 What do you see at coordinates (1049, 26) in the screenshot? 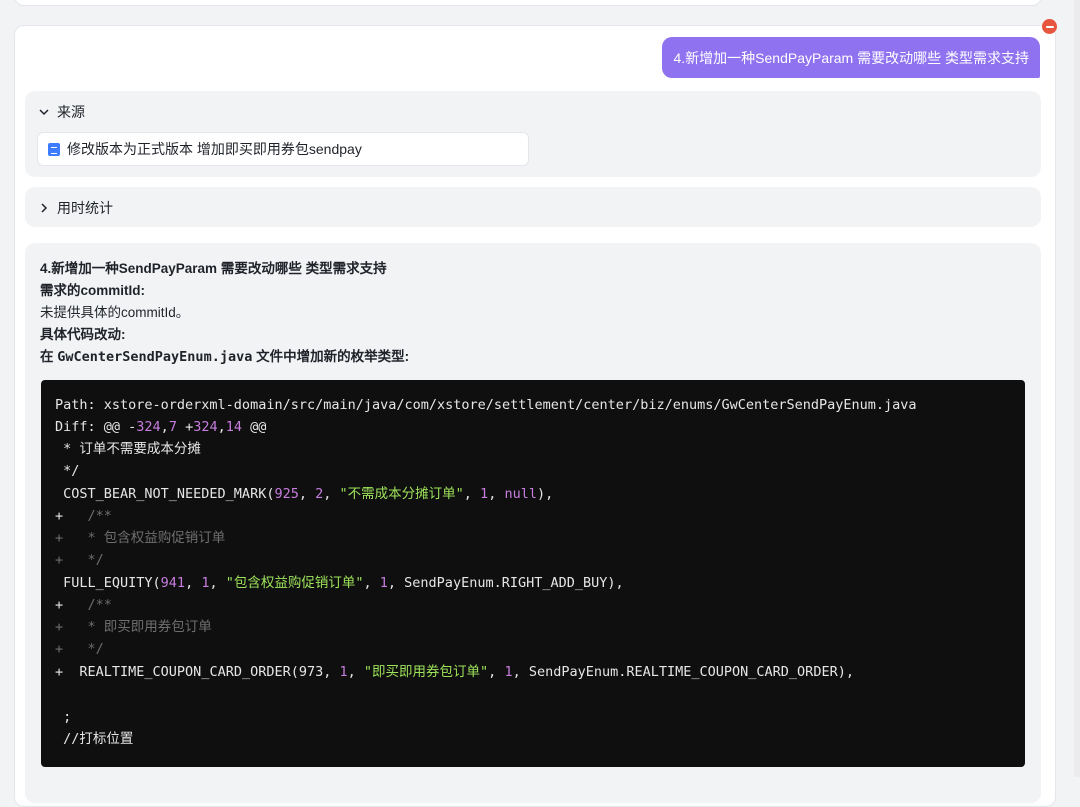
I see `remove-icon` at bounding box center [1049, 26].